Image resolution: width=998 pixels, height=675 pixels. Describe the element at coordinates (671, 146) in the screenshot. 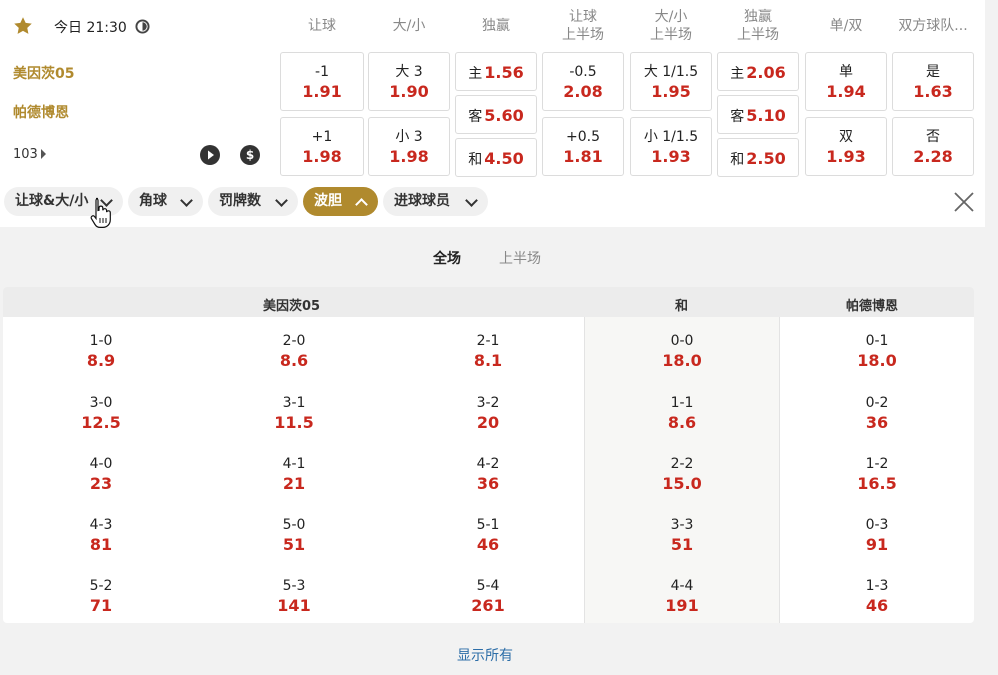

I see `odds-under-h1: 小 1/1.5 1.93` at that location.